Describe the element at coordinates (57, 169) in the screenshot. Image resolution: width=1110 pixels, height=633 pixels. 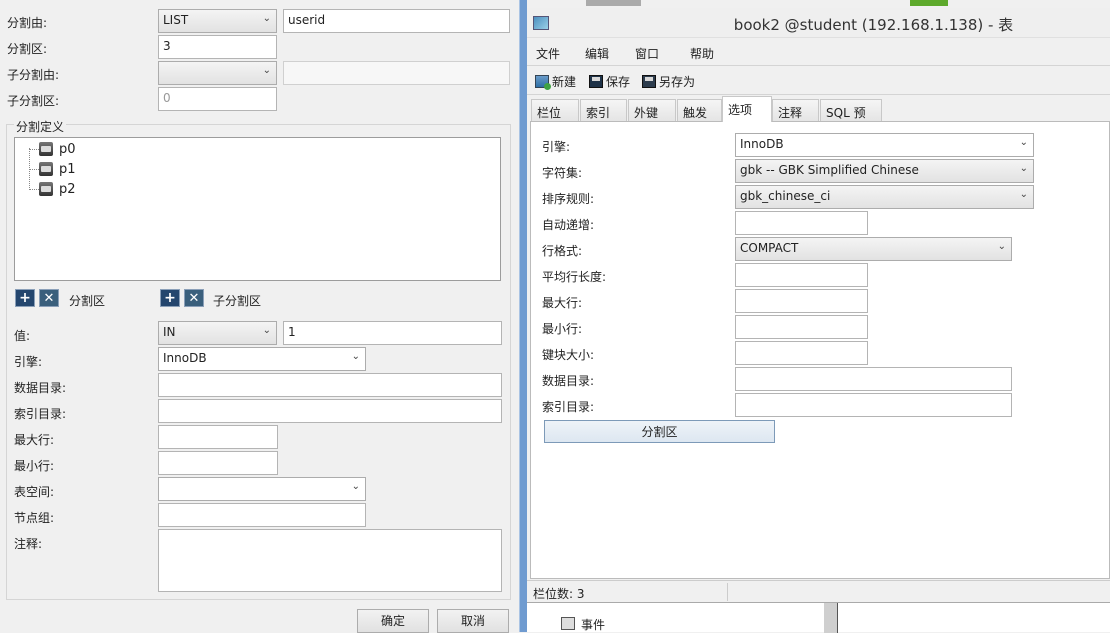
I see `tree-item-p1: p1` at that location.